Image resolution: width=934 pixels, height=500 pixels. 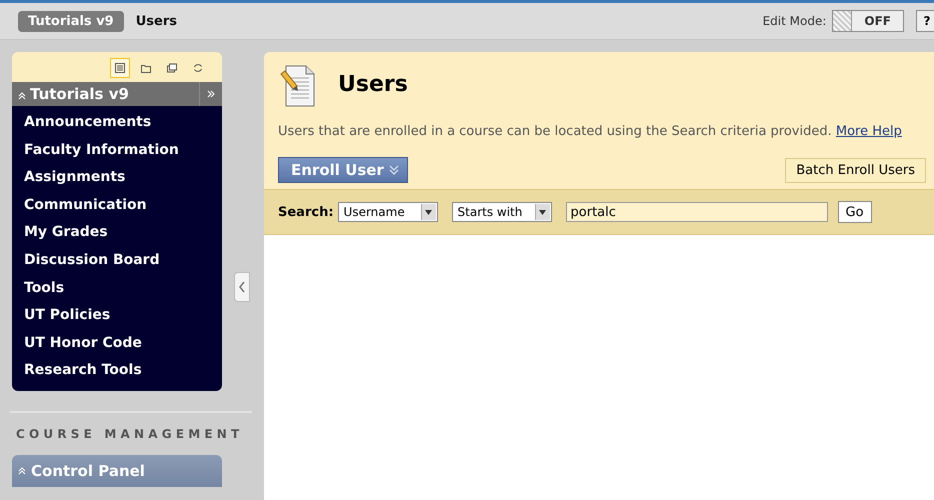 What do you see at coordinates (794, 21) in the screenshot?
I see `edit-mode-label: Edit Mode:` at bounding box center [794, 21].